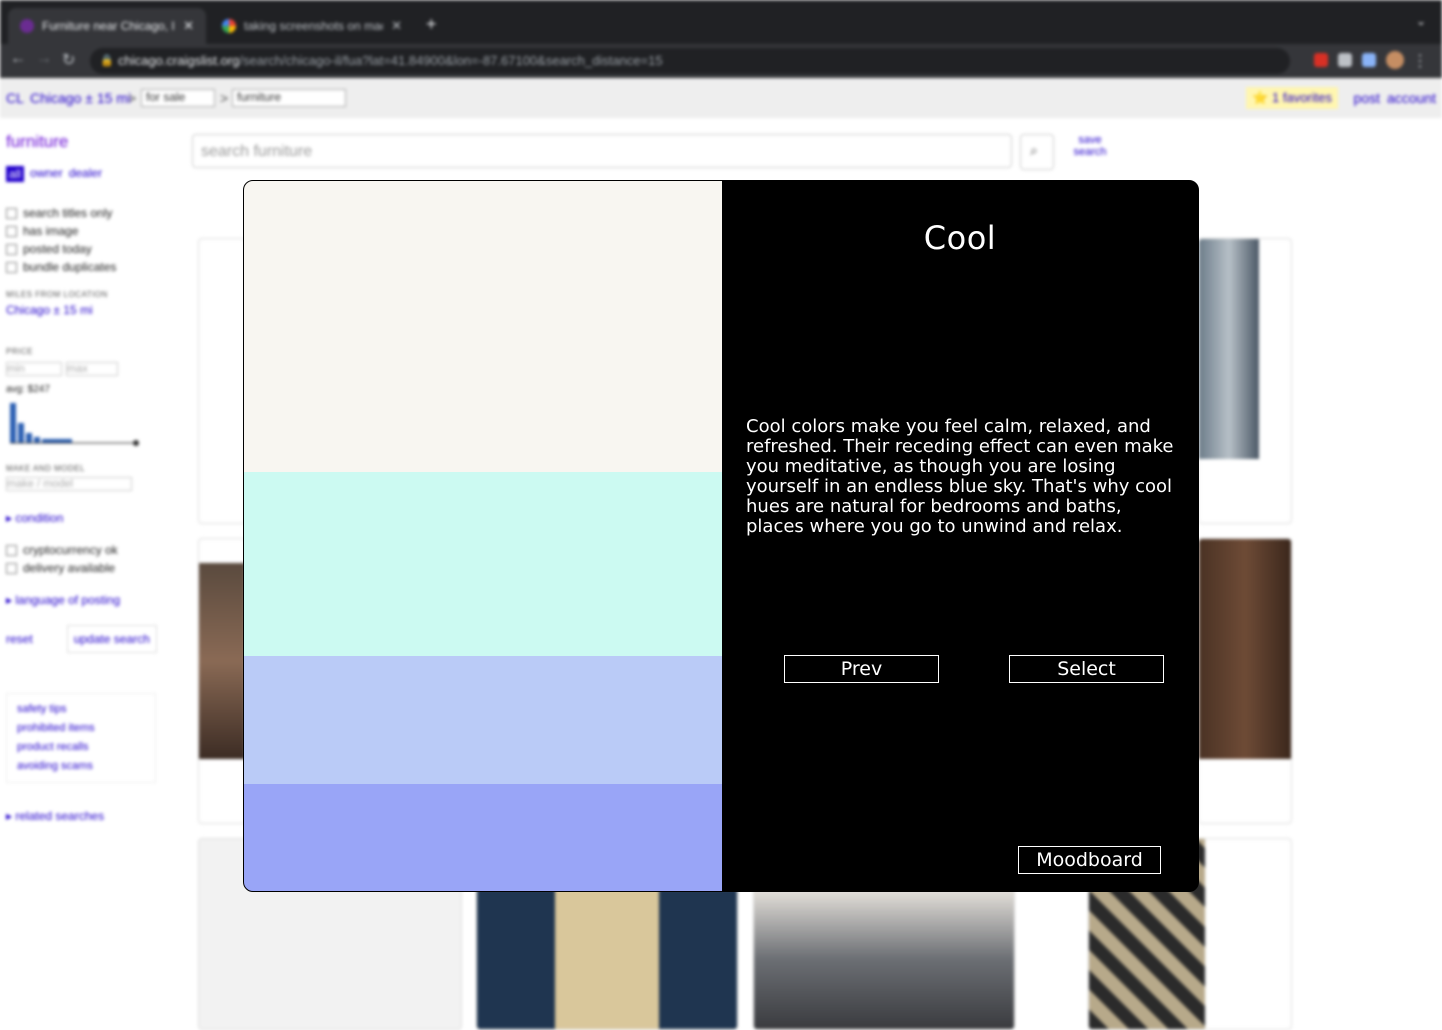 The height and width of the screenshot is (1030, 1442). I want to click on prev-button: Prev, so click(861, 669).